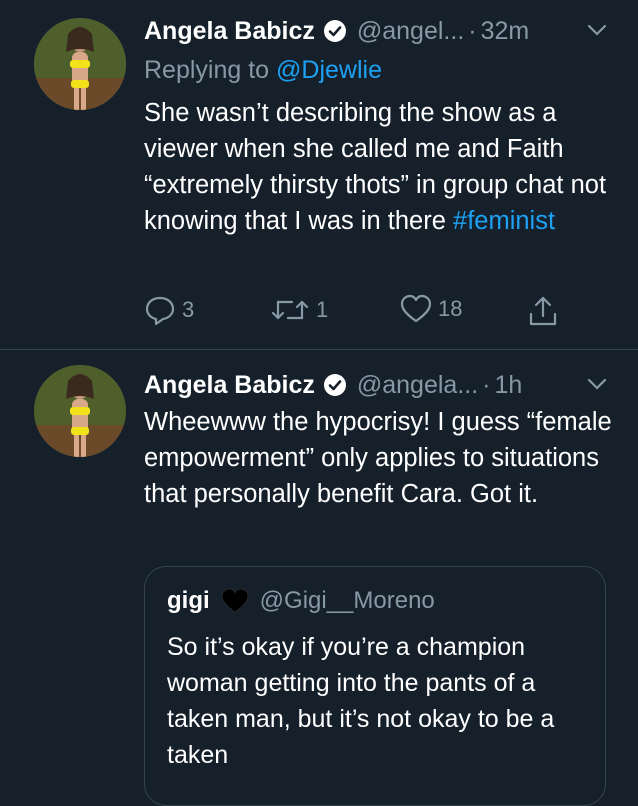 The height and width of the screenshot is (806, 638). What do you see at coordinates (347, 600) in the screenshot?
I see `quoted-author-handle: @Gigi__Moreno` at bounding box center [347, 600].